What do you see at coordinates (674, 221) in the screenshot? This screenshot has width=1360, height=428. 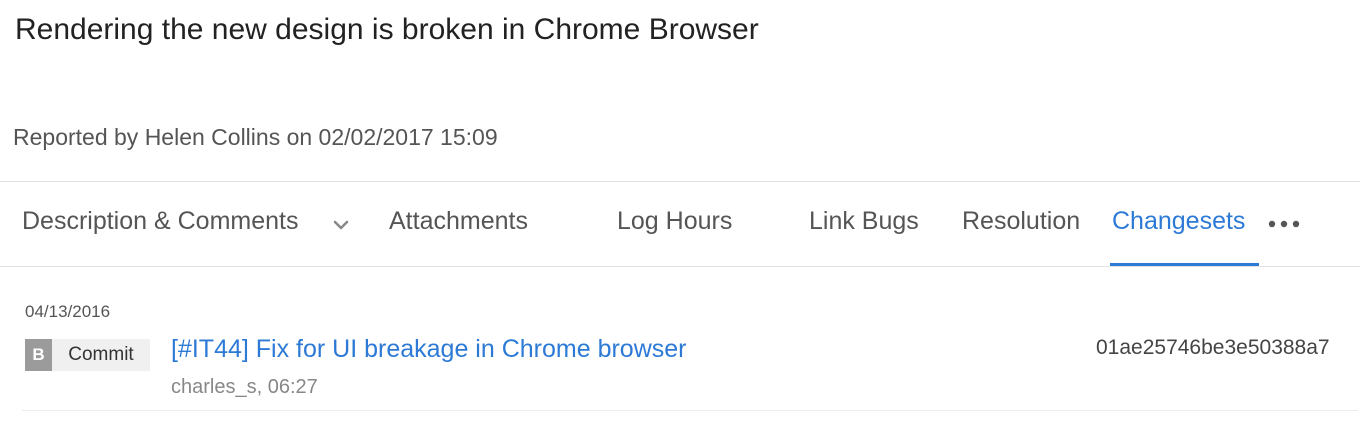 I see `tab-log-hours: Log Hours` at bounding box center [674, 221].